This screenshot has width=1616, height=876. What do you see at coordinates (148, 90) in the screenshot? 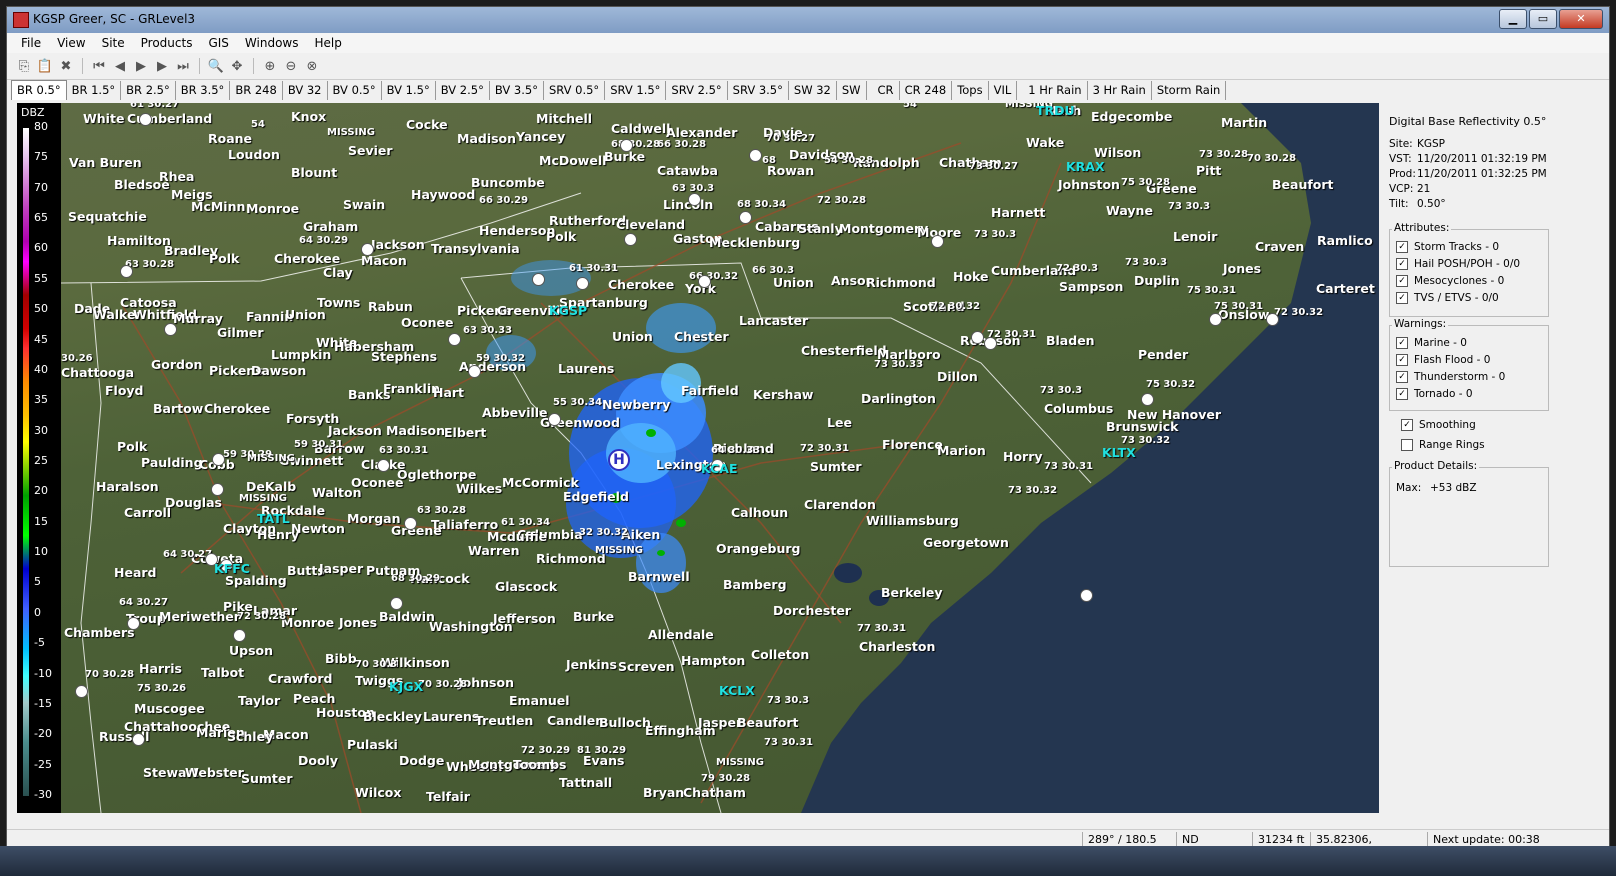
I see `tab-br-2-5-: BR 2.5°` at bounding box center [148, 90].